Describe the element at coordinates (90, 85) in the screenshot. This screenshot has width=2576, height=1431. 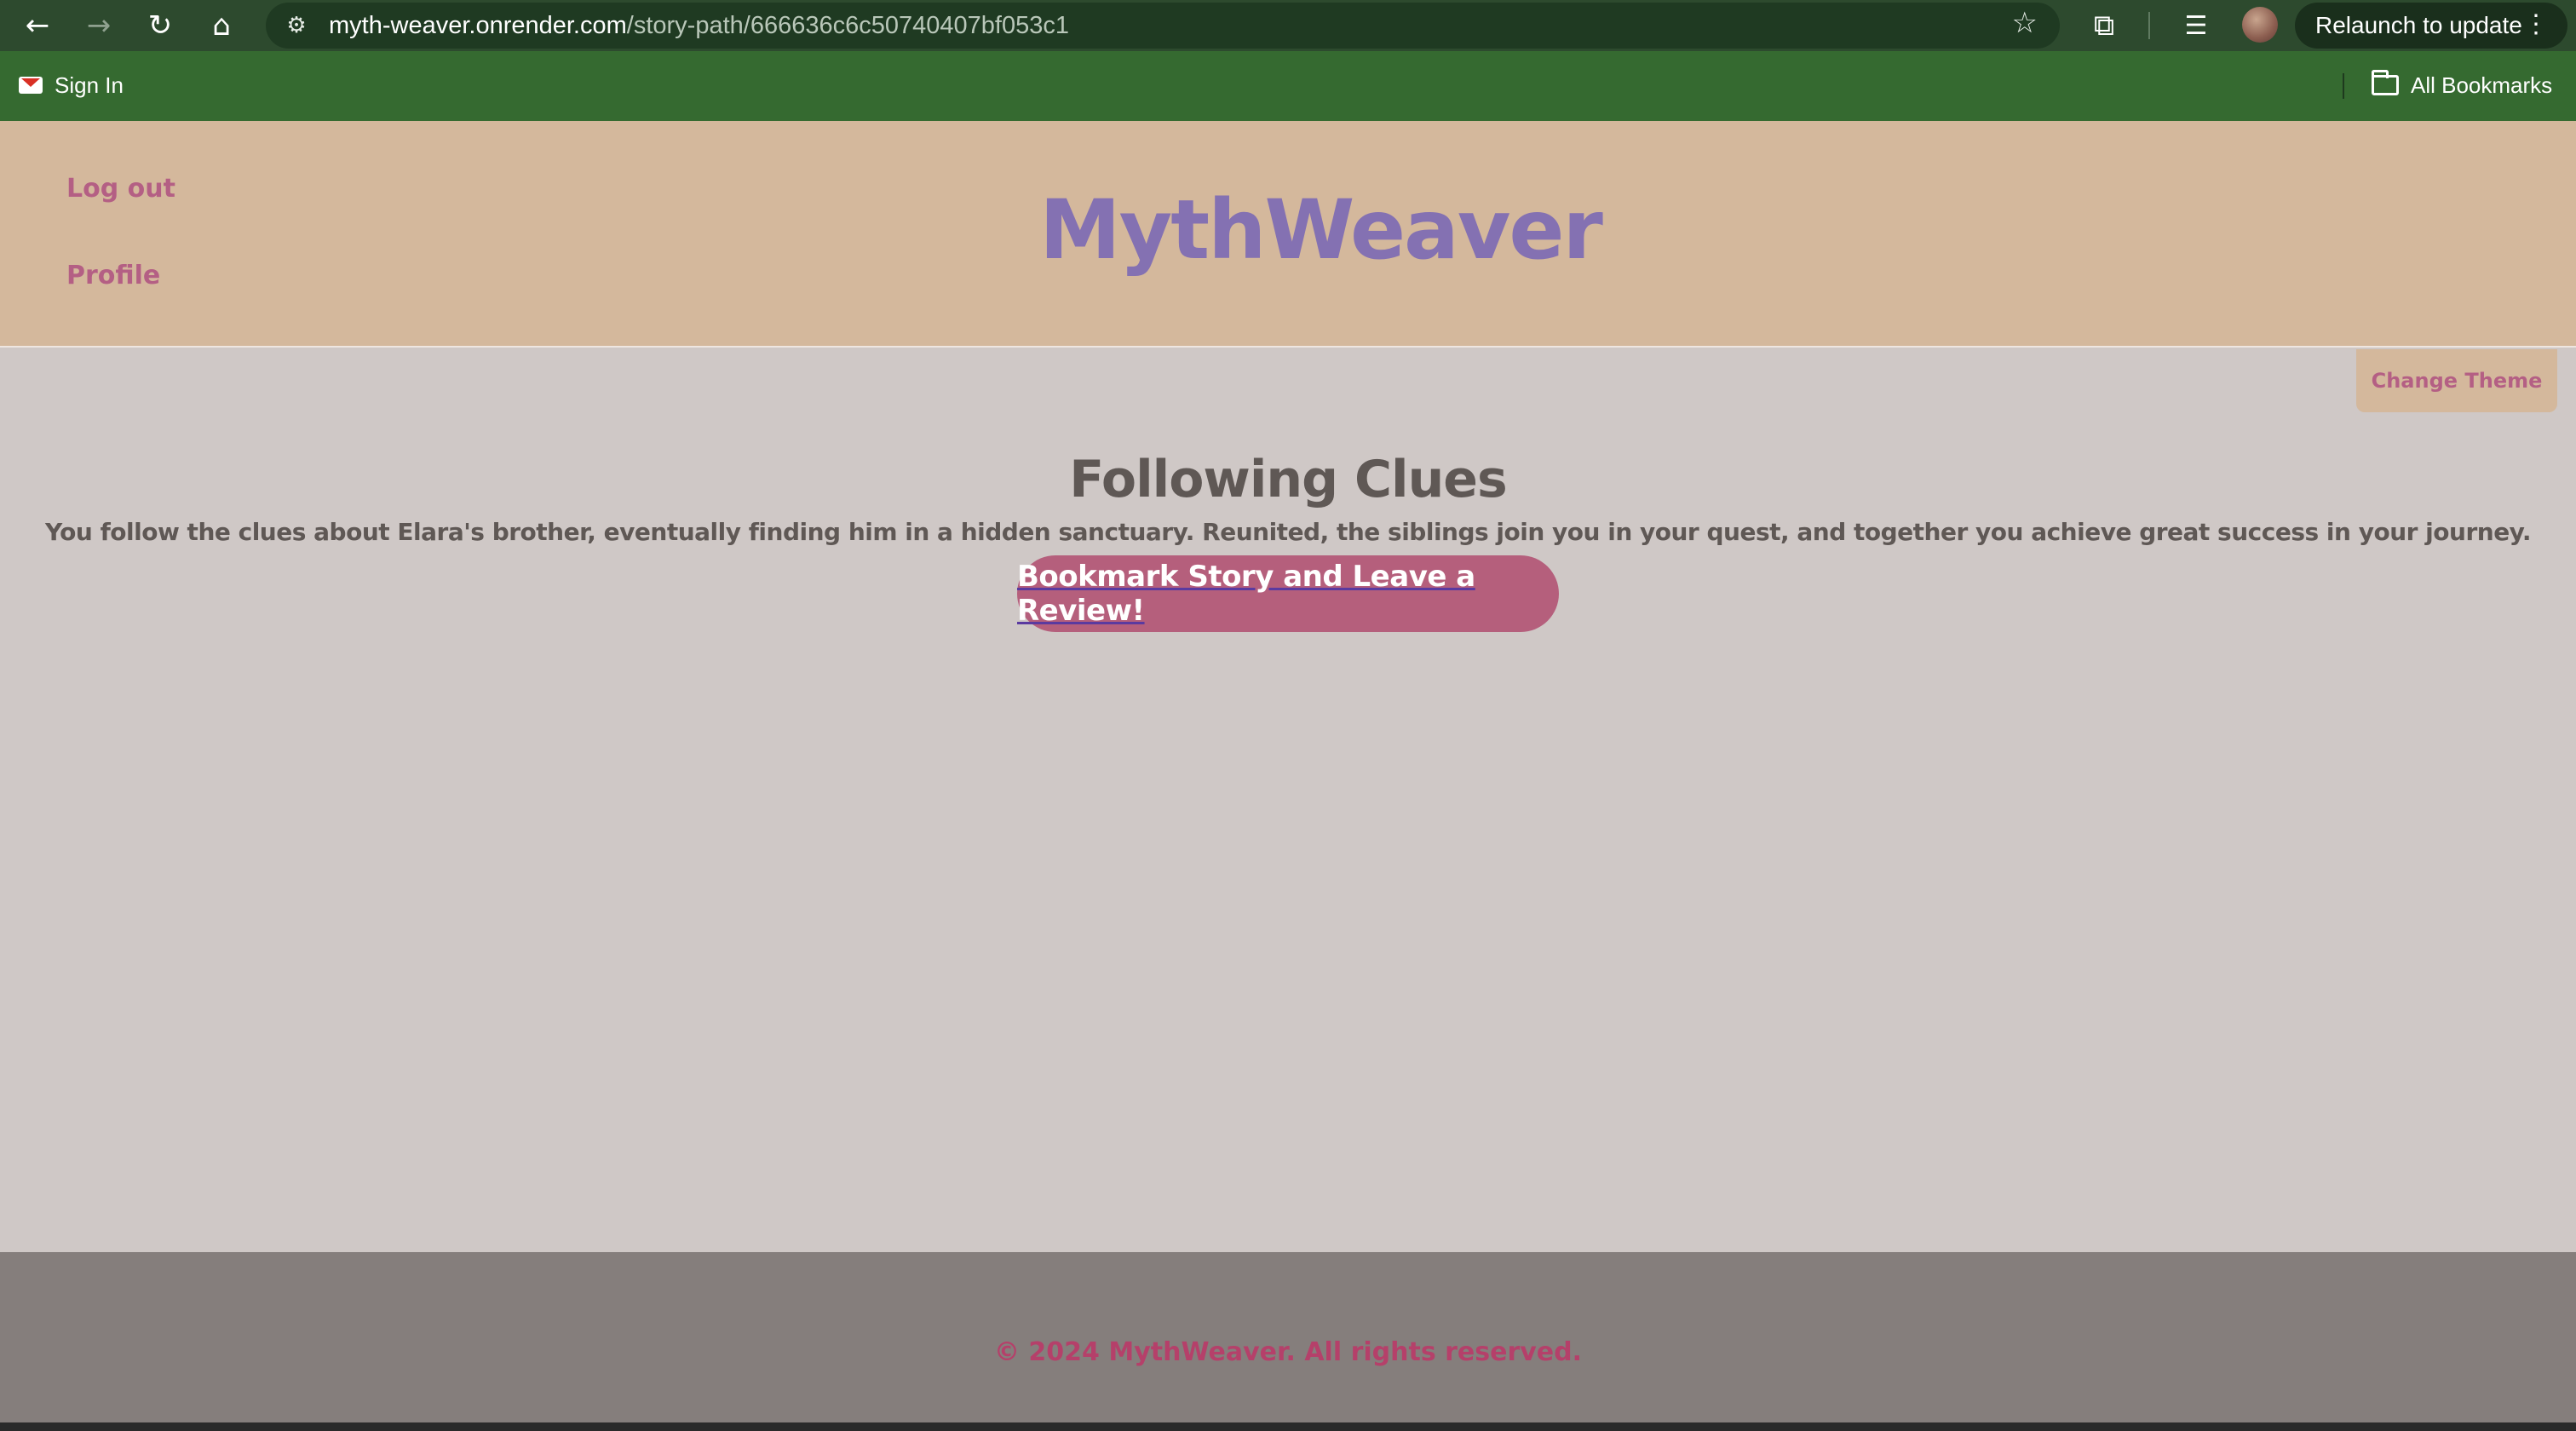
I see `bookmark-sign-in-label: Sign In` at that location.